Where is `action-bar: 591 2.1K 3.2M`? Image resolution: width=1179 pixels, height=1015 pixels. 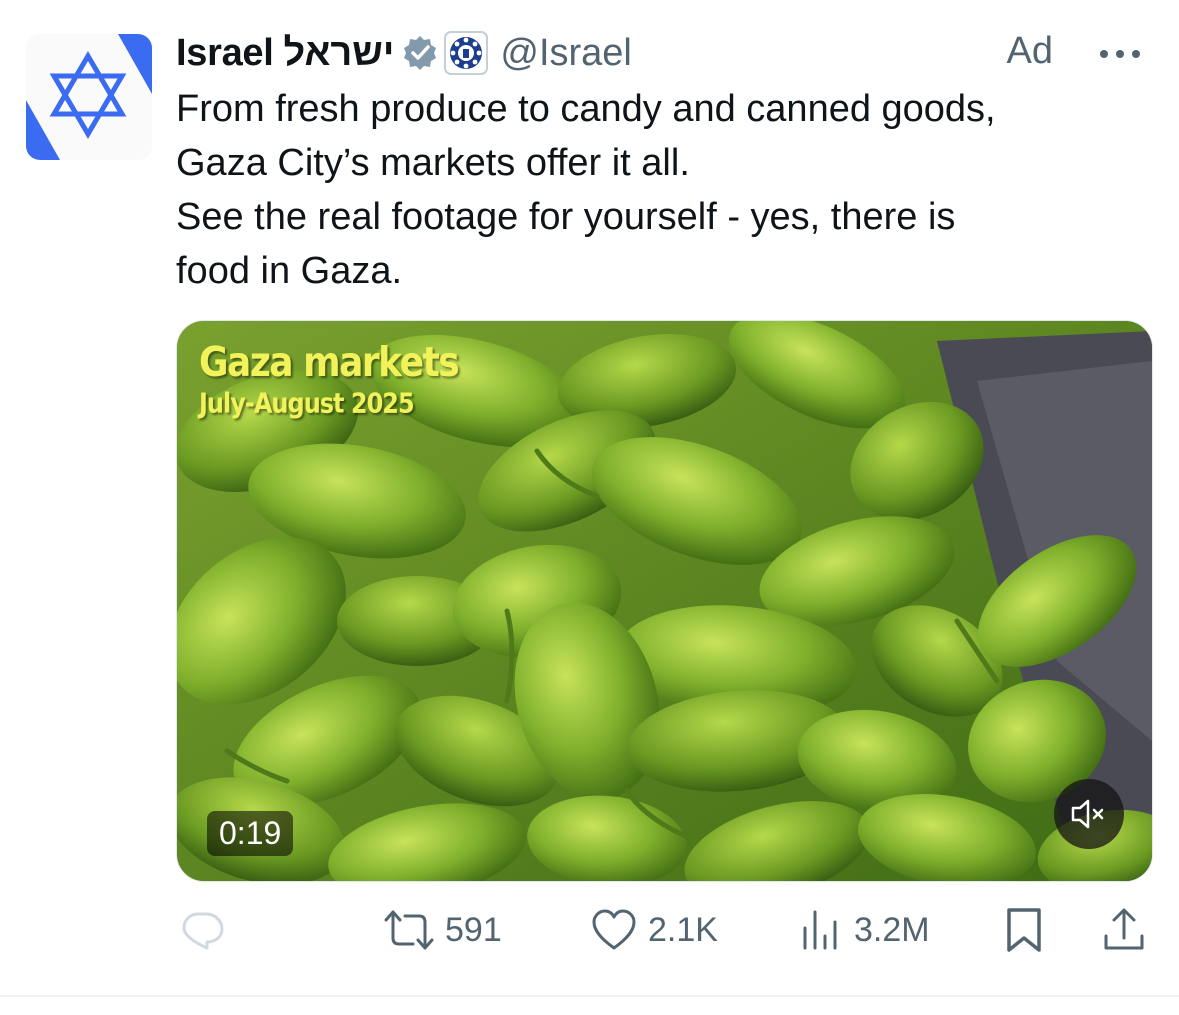 action-bar: 591 2.1K 3.2M is located at coordinates (589, 930).